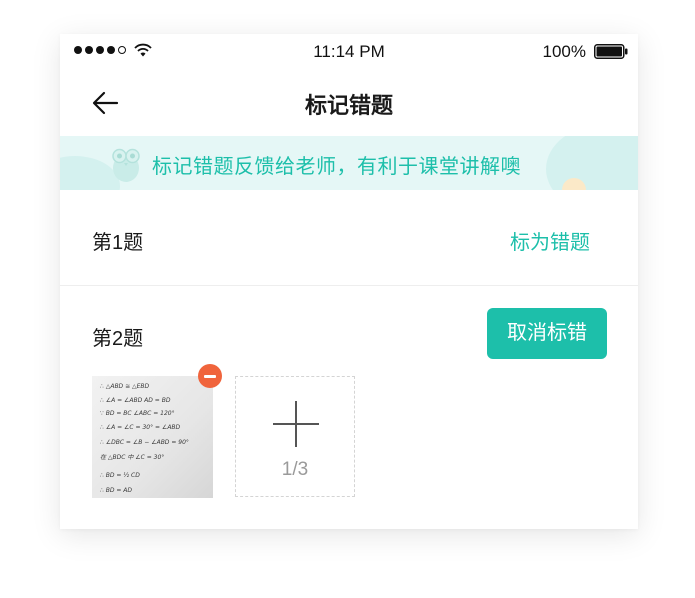 Image resolution: width=695 pixels, height=598 pixels. What do you see at coordinates (592, 163) in the screenshot?
I see `banner-decoration` at bounding box center [592, 163].